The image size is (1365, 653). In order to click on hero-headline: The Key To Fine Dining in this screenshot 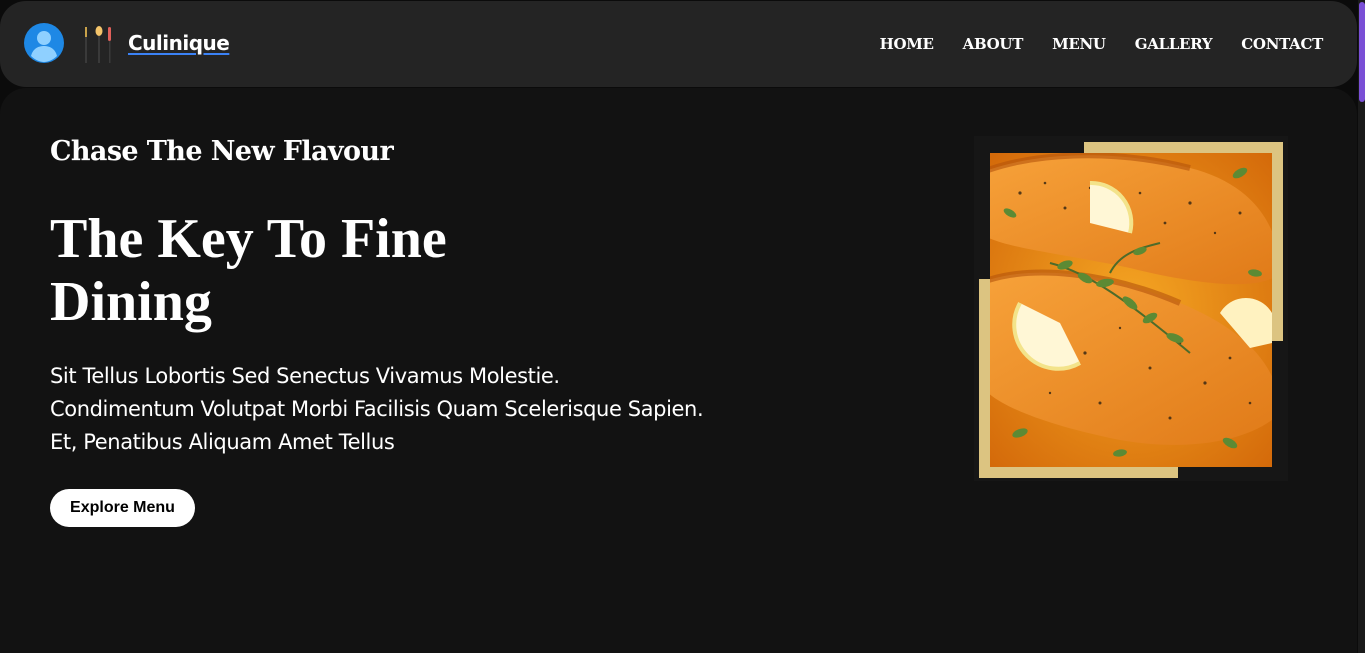, I will do `click(248, 270)`.